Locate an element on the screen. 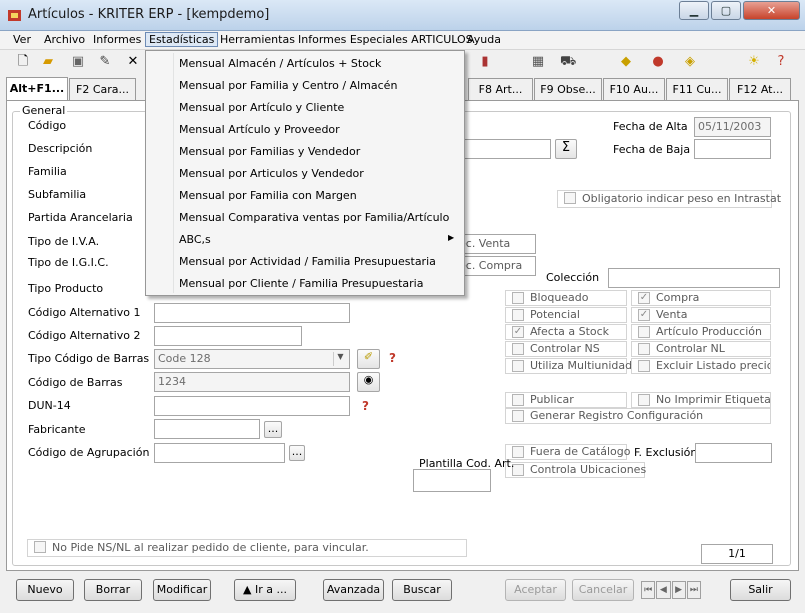 The width and height of the screenshot is (805, 613). money-bag-icon: ● is located at coordinates (658, 62).